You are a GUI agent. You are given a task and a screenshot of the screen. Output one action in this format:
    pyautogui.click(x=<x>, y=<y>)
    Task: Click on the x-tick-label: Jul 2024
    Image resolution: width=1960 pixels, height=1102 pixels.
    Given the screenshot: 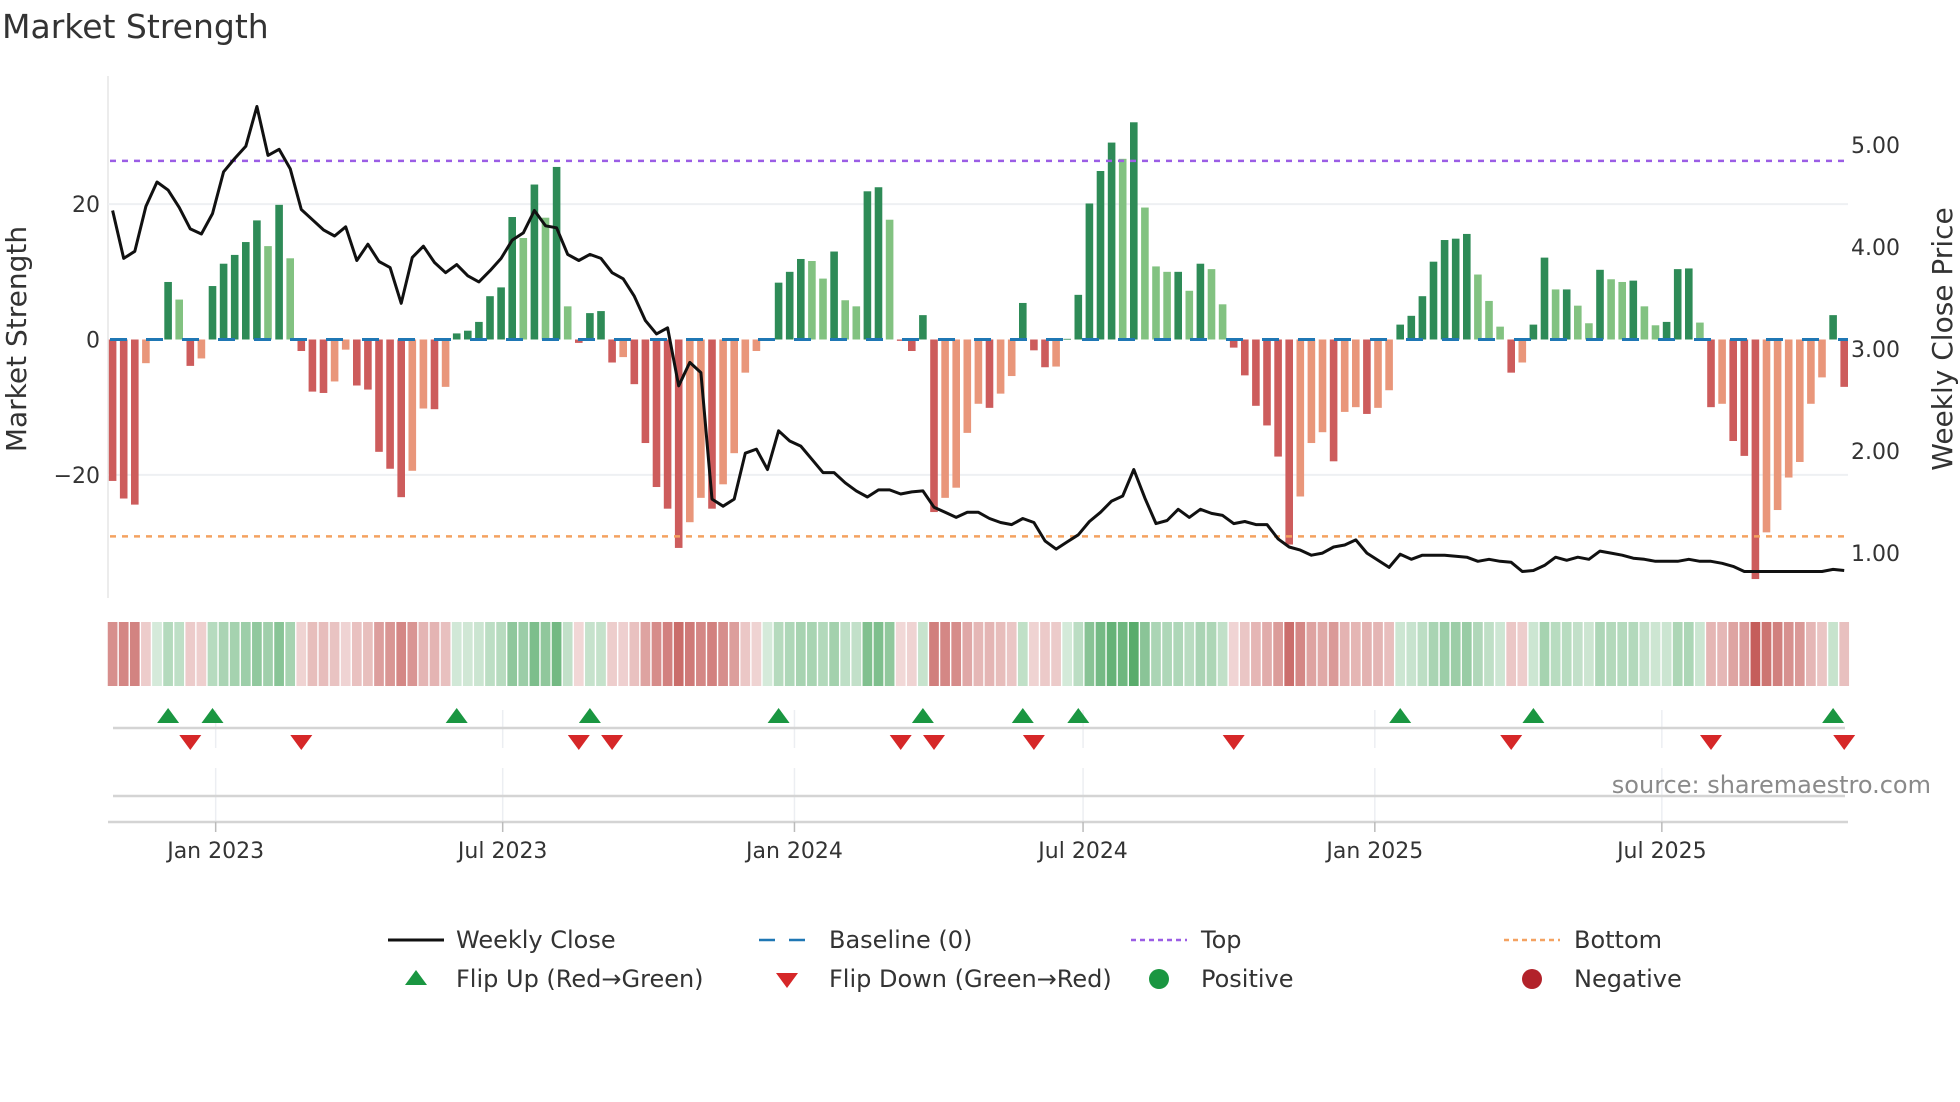 What is the action you would take?
    pyautogui.click(x=1082, y=851)
    